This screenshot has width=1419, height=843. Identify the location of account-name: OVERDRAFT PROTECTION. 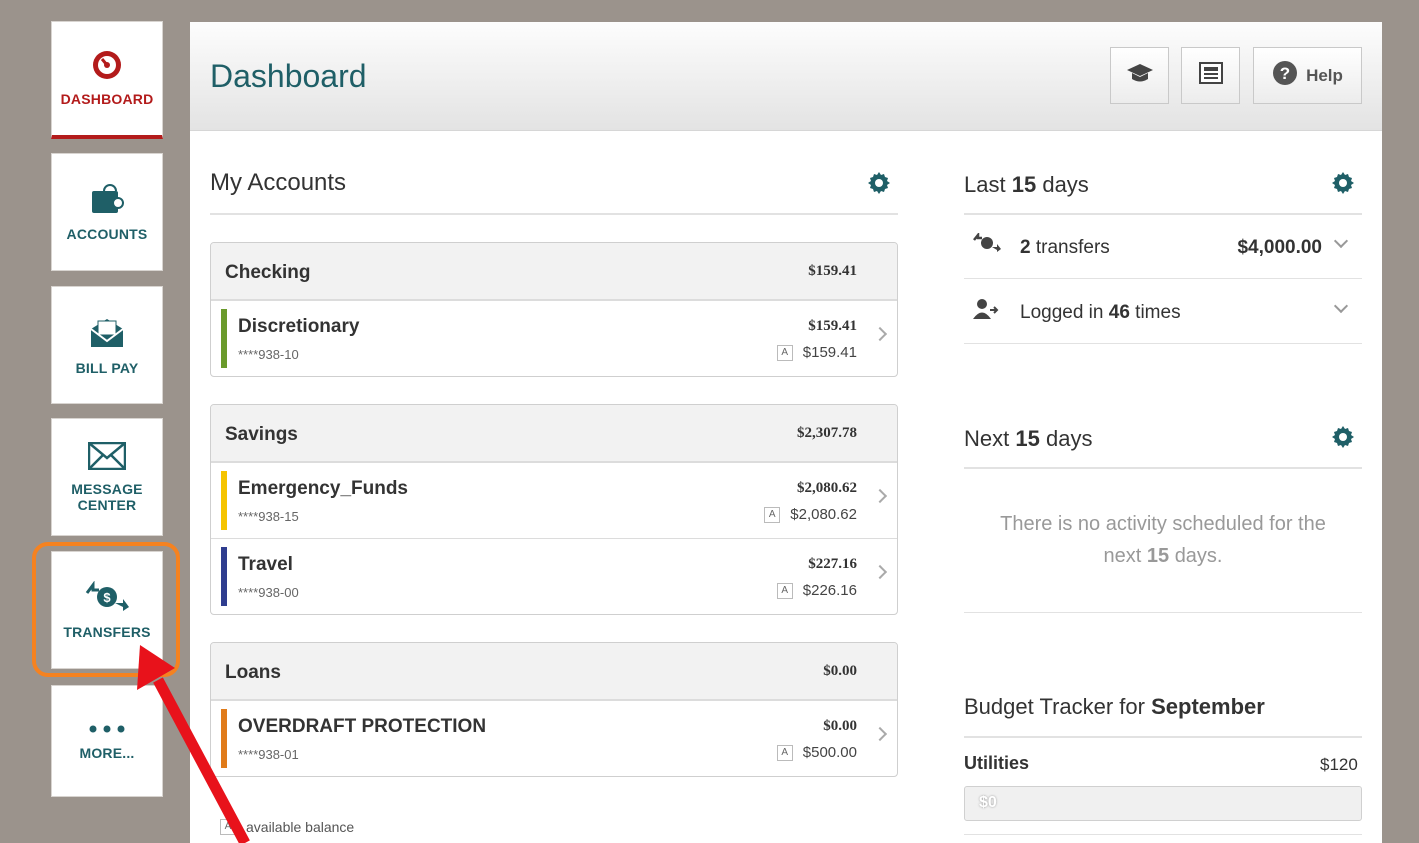
(362, 726).